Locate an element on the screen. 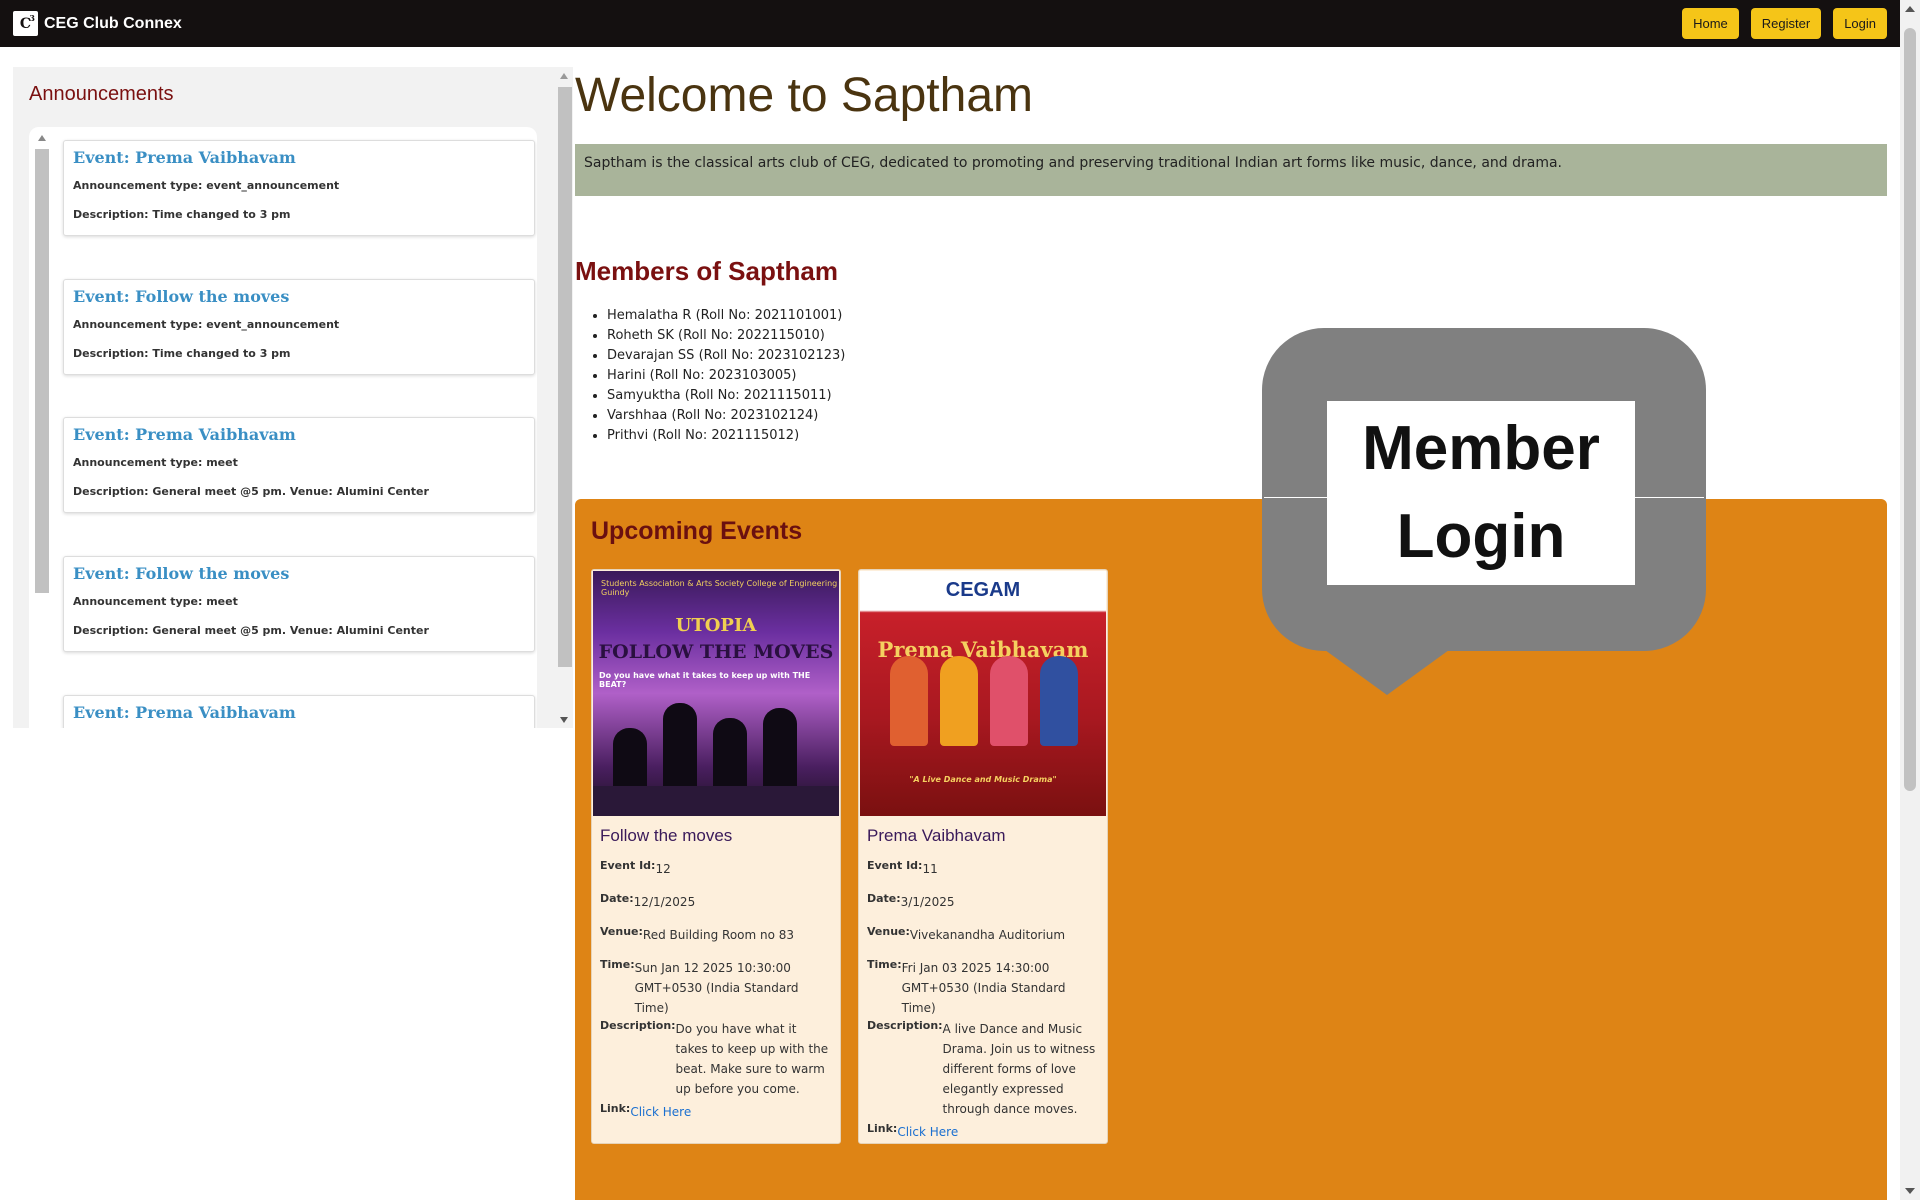 The image size is (1920, 1200). brand: C 3 CEG Club Connex is located at coordinates (97, 23).